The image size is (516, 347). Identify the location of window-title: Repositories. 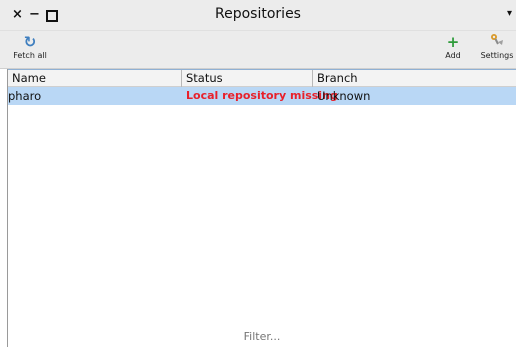
(258, 14).